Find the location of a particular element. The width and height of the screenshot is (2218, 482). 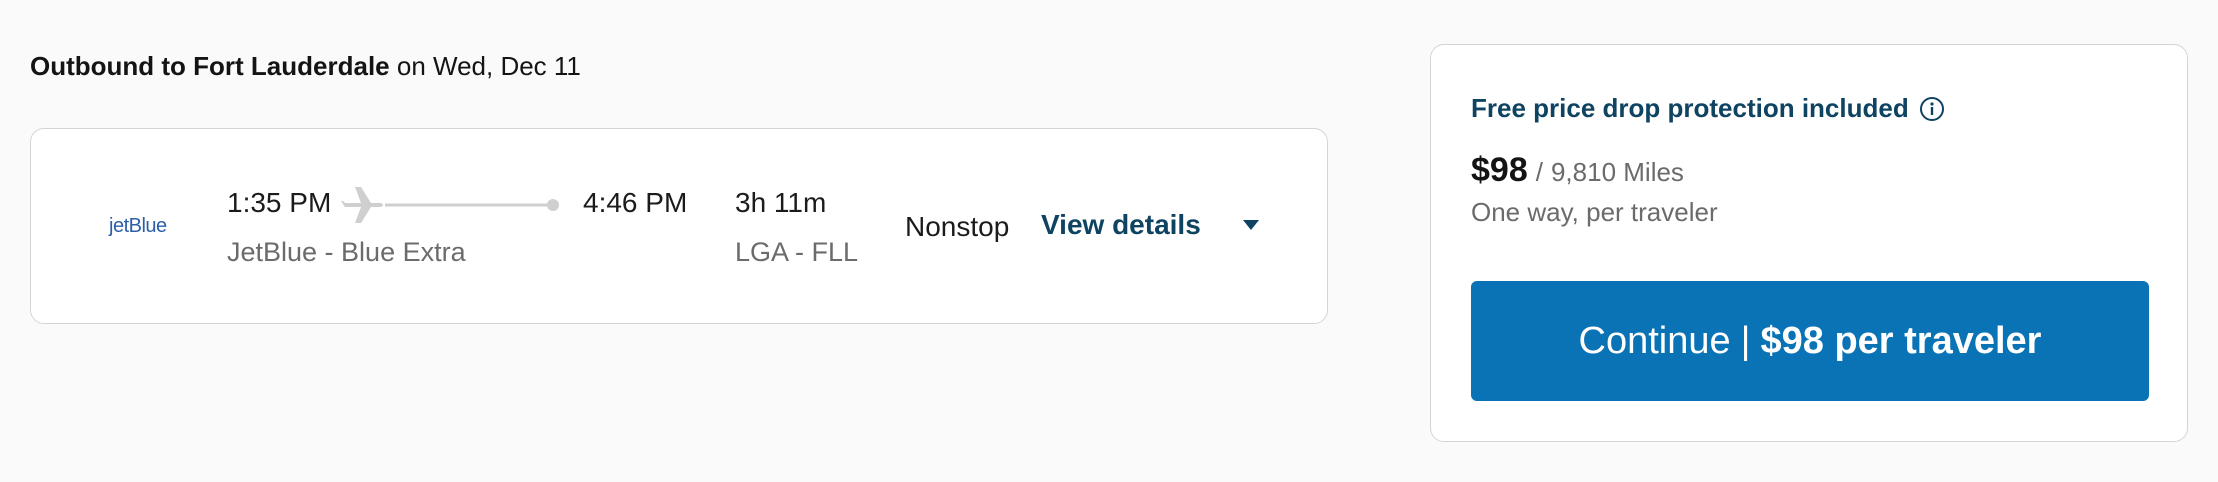

view-details-button: View details is located at coordinates (1150, 225).